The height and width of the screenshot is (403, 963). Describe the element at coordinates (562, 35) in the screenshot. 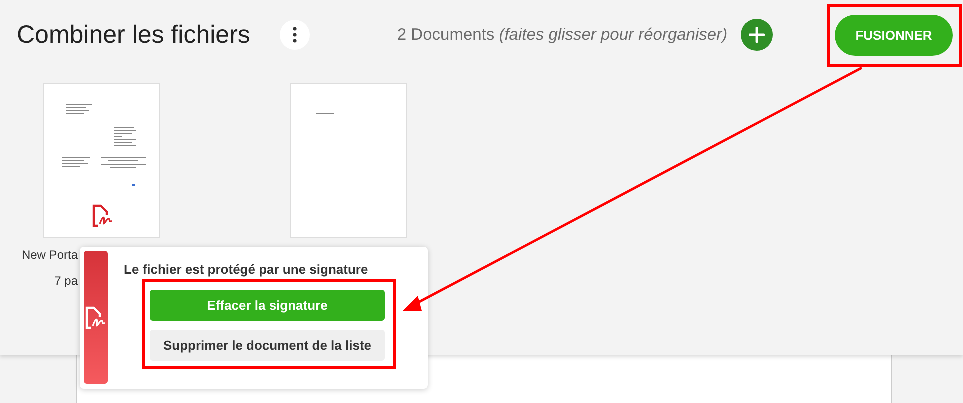

I see `document-count: 2 Documents (faites glisser pour réorganiser)` at that location.